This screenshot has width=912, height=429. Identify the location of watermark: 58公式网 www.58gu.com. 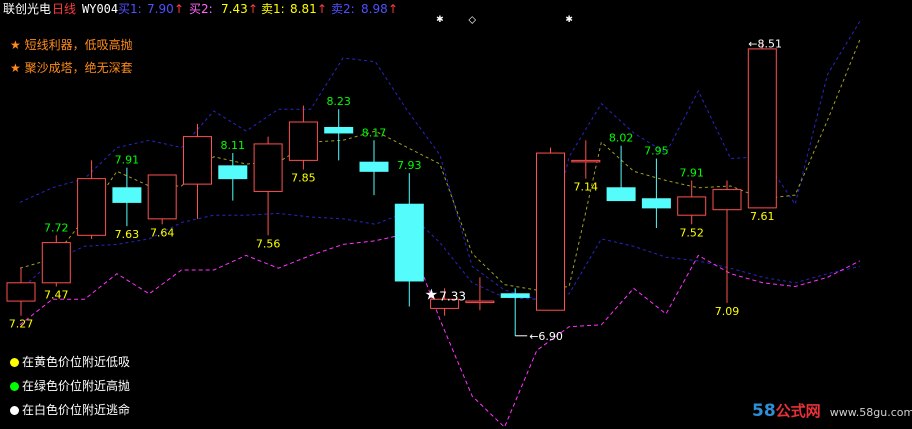
(832, 410).